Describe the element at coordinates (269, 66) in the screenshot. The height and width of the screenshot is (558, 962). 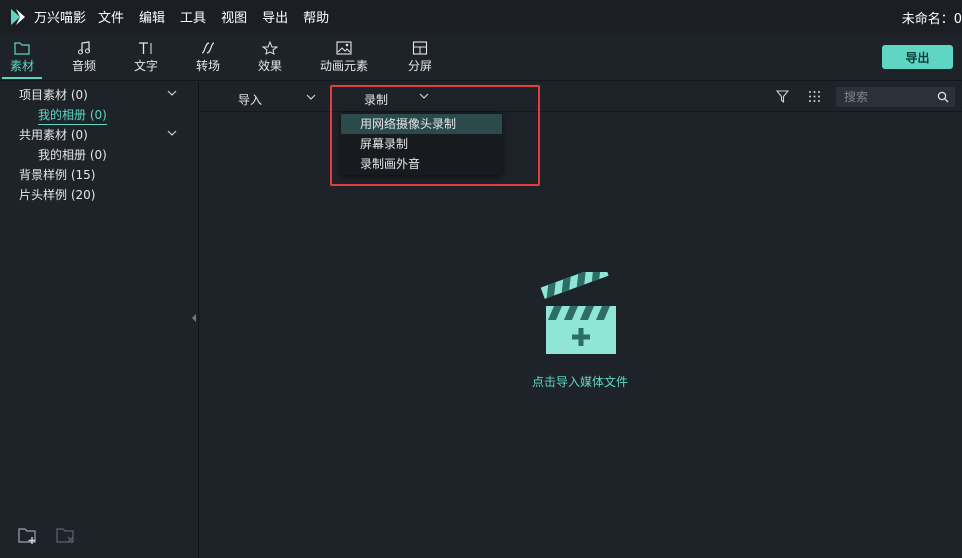
I see `tab-label: 效果` at that location.